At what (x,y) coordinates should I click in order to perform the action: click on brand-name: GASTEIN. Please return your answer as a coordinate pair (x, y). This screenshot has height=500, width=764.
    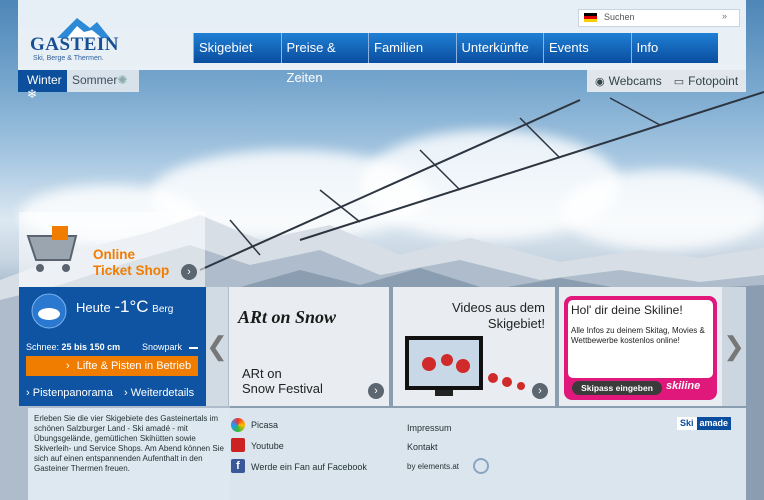
    Looking at the image, I should click on (75, 44).